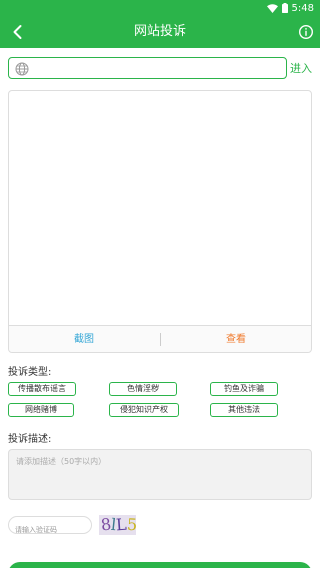  What do you see at coordinates (160, 400) in the screenshot?
I see `complaint-type-options: 传播散布谣言 色情淫秽 钓鱼及诈骗 网络赌博 侵犯知识产权 其他违法` at bounding box center [160, 400].